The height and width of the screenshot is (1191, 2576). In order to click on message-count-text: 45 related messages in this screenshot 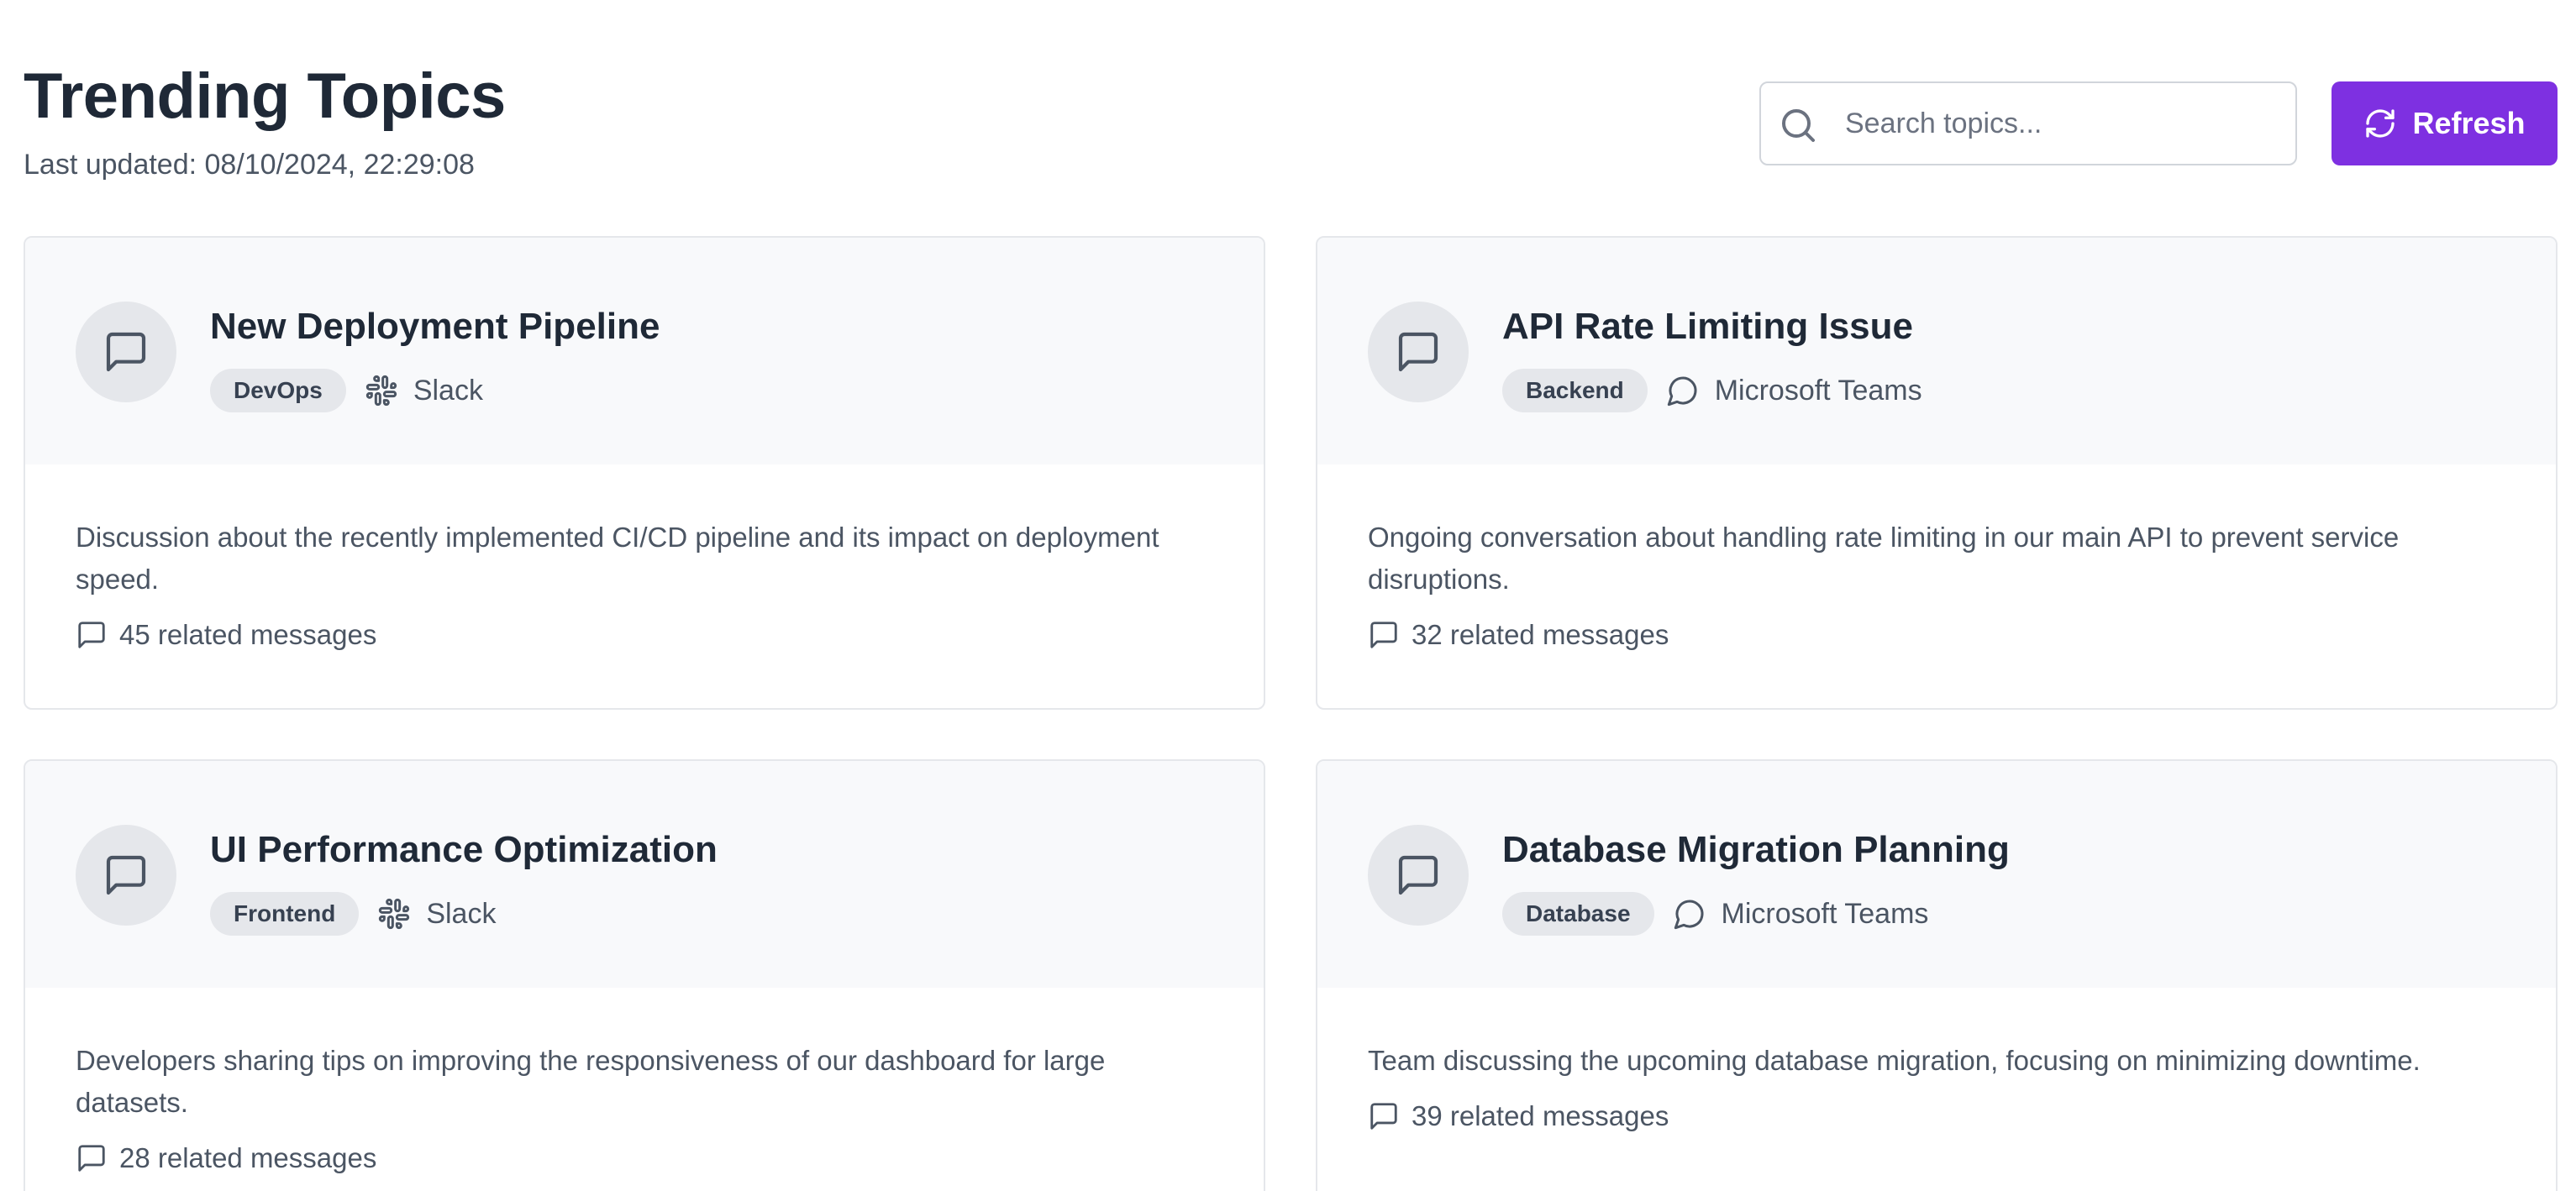, I will do `click(248, 634)`.